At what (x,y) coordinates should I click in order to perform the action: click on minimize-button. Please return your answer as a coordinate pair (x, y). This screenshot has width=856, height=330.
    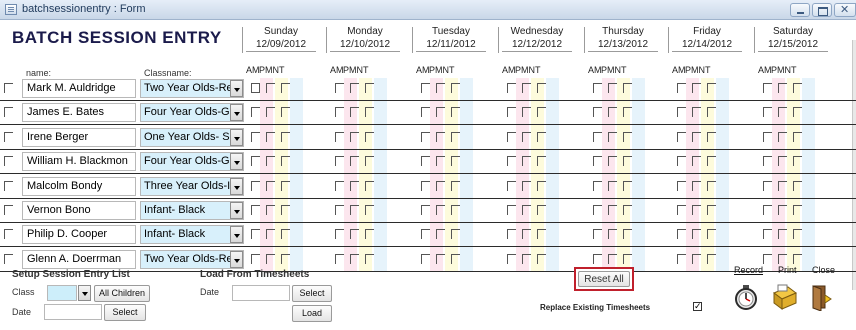
    Looking at the image, I should click on (800, 10).